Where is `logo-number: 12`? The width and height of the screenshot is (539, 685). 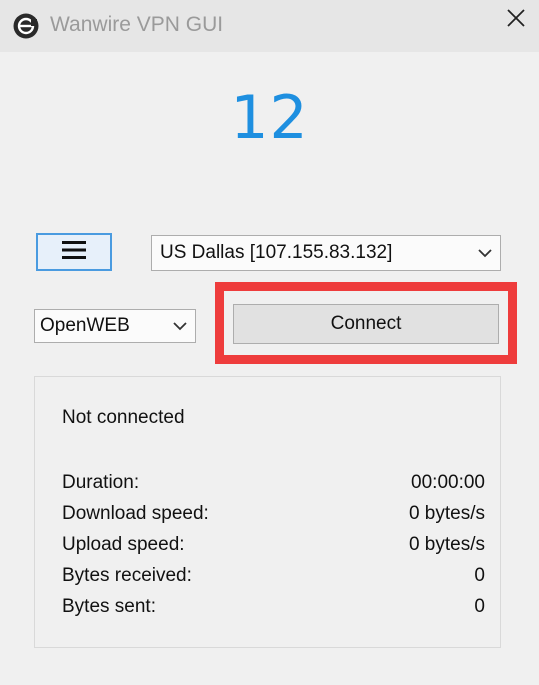 logo-number: 12 is located at coordinates (269, 118).